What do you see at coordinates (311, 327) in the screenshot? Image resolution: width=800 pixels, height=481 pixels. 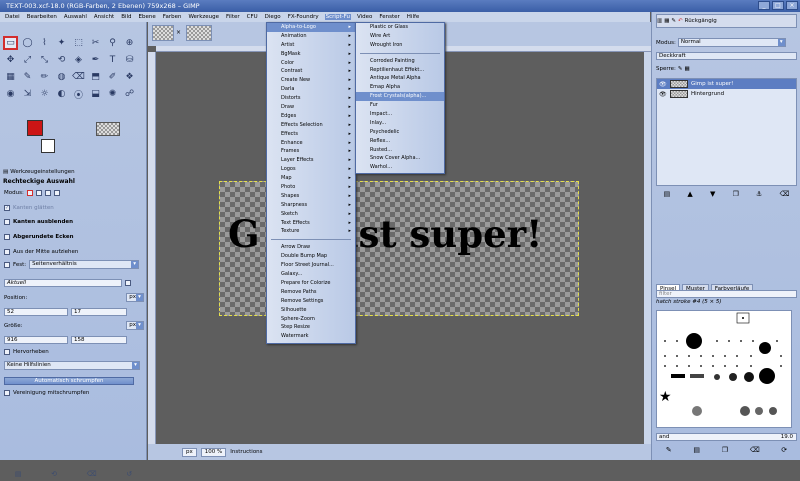 I see `script-fu-item-step-resize: Step Resize` at bounding box center [311, 327].